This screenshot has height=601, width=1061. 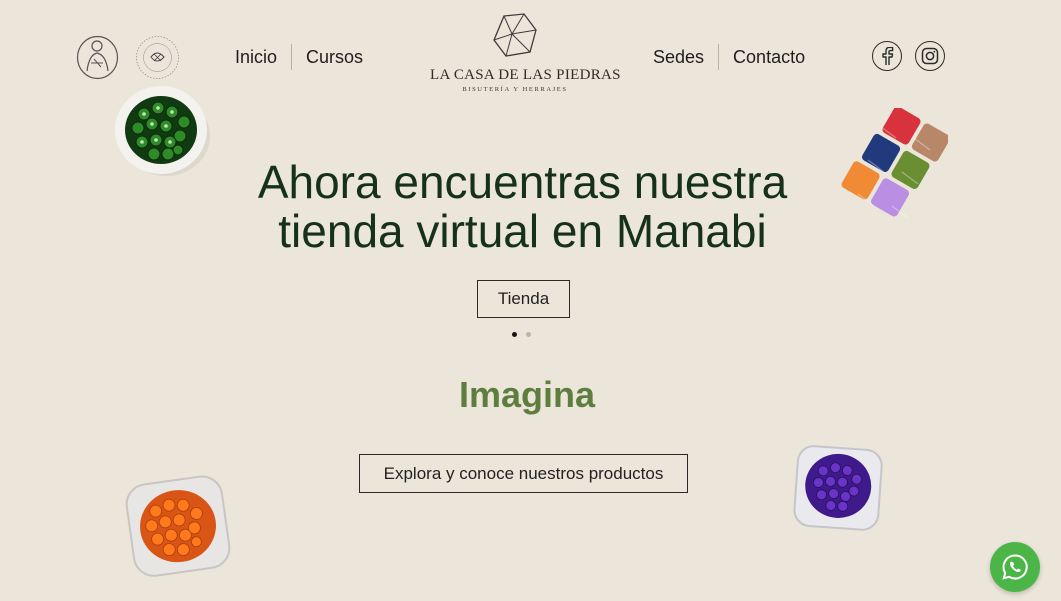 I want to click on nav-link-cursos: Cursos, so click(x=334, y=57).